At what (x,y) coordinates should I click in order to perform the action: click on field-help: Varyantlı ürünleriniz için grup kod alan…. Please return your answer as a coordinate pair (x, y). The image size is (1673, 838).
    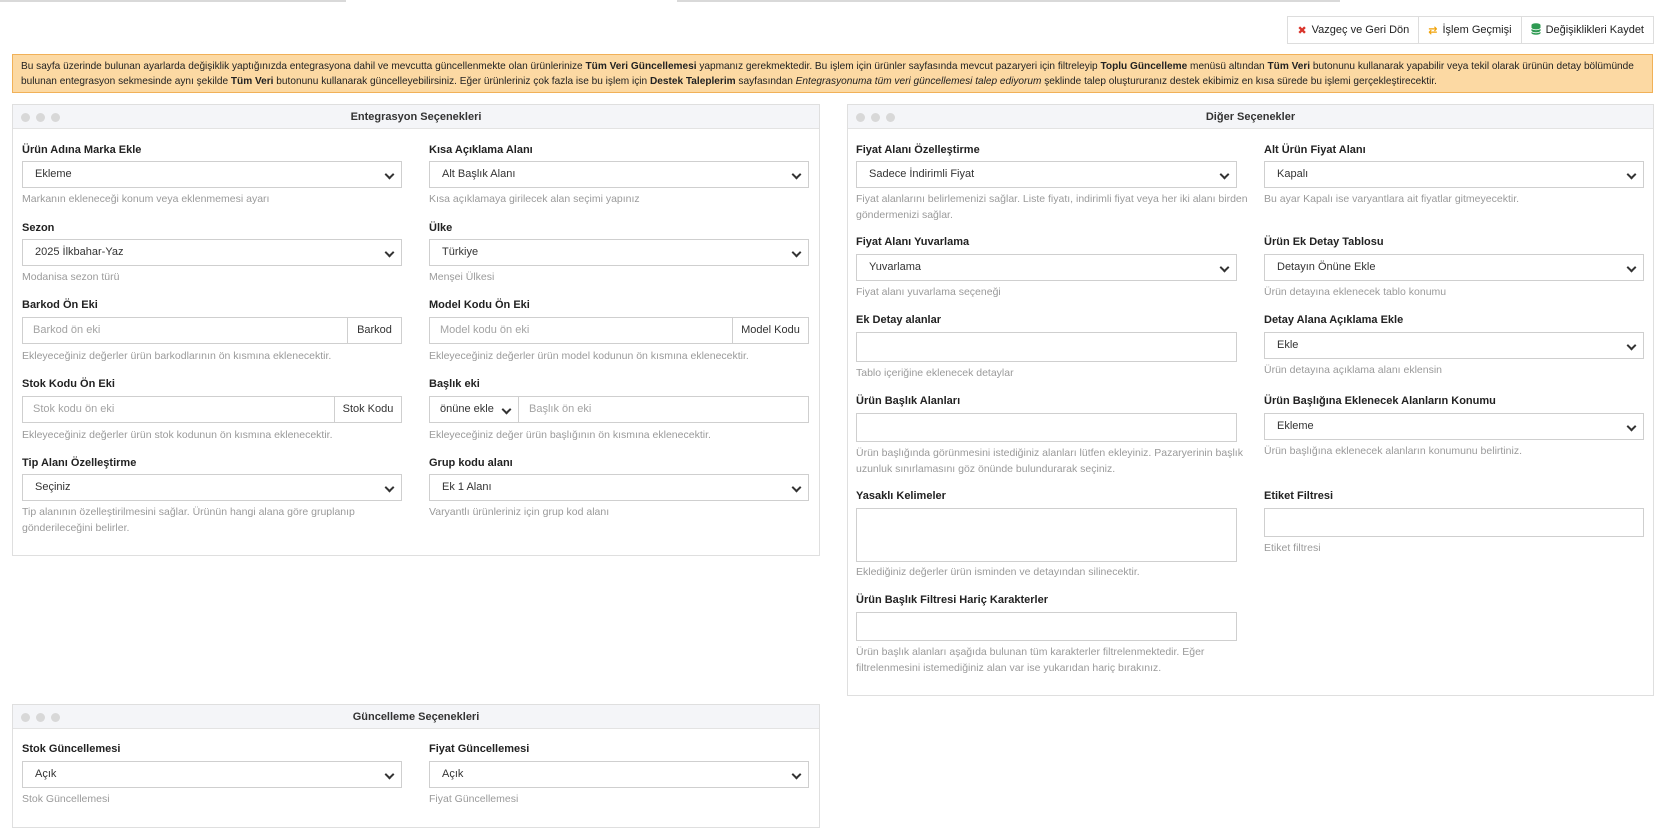
    Looking at the image, I should click on (519, 512).